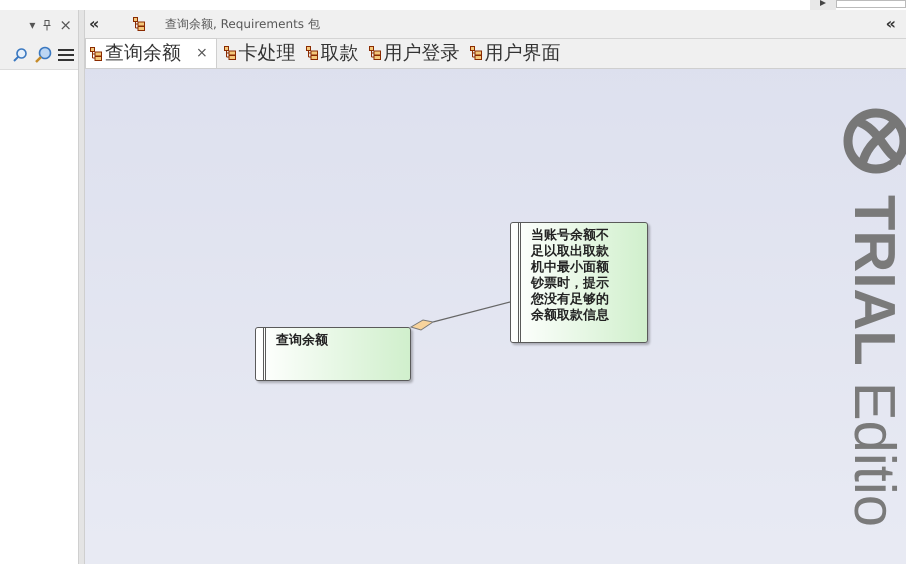 The height and width of the screenshot is (564, 906). I want to click on diagram-tab: 用户界面, so click(515, 53).